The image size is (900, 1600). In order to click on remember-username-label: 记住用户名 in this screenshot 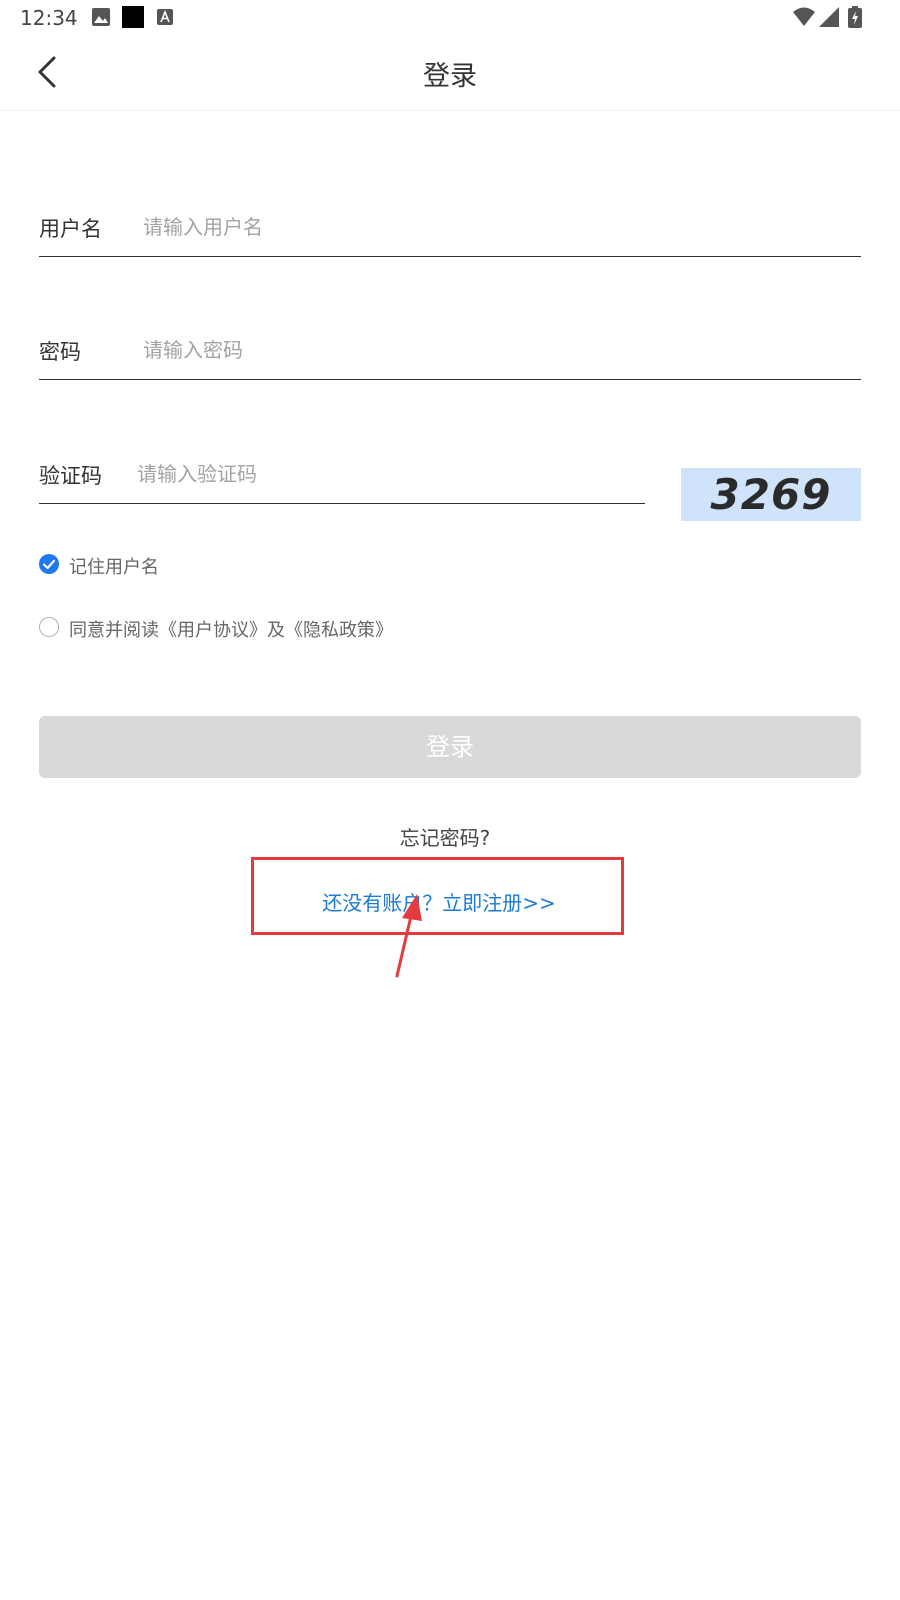, I will do `click(114, 567)`.